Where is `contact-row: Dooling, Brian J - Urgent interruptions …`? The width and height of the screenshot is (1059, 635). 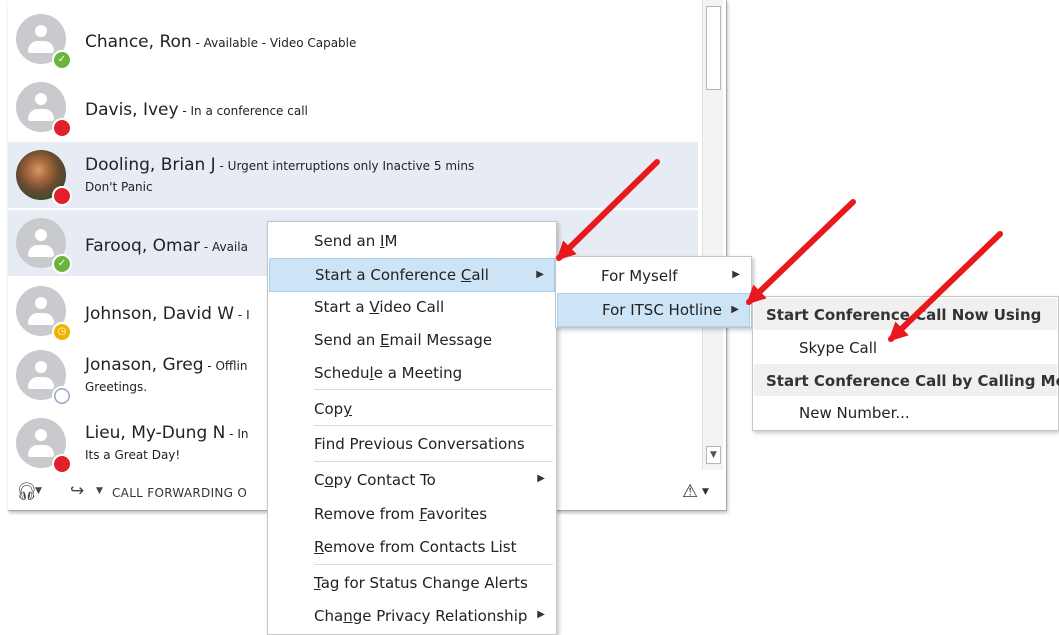 contact-row: Dooling, Brian J - Urgent interruptions … is located at coordinates (353, 175).